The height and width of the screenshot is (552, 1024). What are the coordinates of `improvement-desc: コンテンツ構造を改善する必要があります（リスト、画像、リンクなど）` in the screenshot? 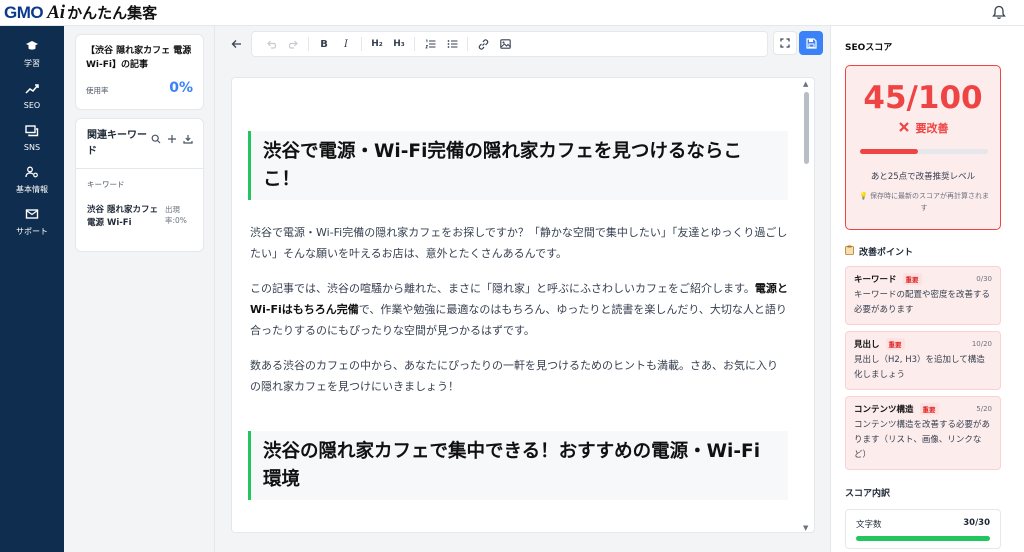 It's located at (922, 440).